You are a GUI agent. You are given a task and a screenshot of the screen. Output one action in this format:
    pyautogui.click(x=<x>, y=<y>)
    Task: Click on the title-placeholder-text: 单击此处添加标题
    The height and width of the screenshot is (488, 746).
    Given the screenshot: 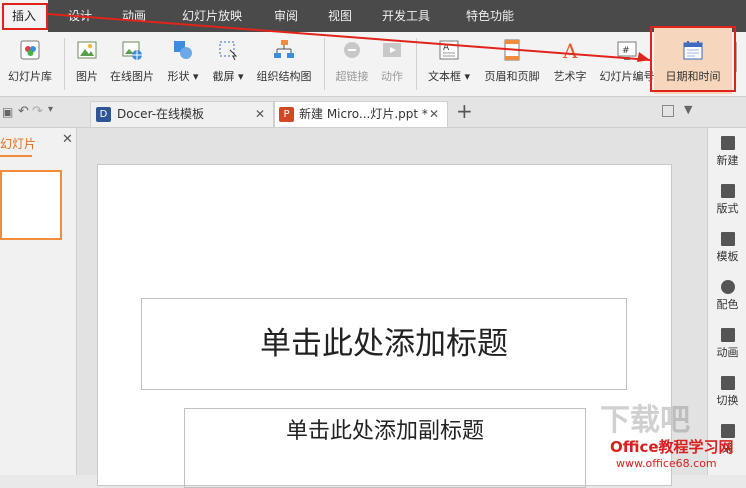 What is the action you would take?
    pyautogui.click(x=384, y=344)
    